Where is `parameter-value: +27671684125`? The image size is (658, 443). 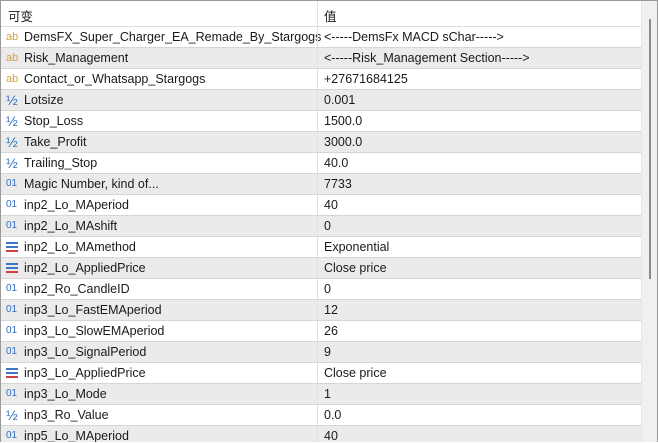
parameter-value: +27671684125 is located at coordinates (366, 79).